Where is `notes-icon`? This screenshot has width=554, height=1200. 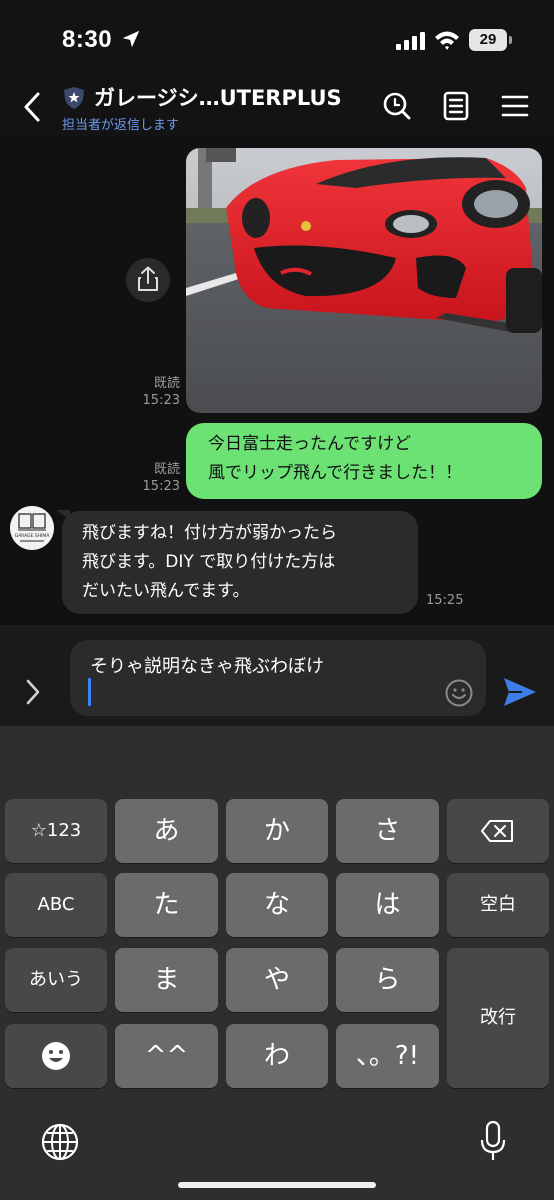 notes-icon is located at coordinates (456, 106).